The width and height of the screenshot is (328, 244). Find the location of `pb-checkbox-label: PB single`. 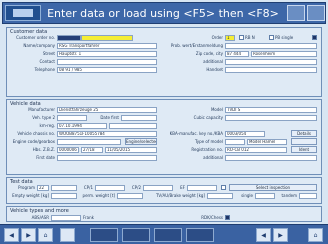

pb-checkbox-label: PB single is located at coordinates (284, 37).